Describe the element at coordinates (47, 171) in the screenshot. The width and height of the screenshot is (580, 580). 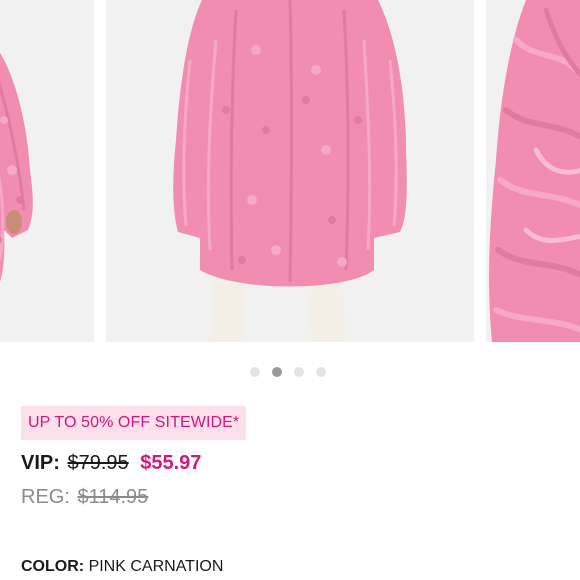
I see `product-image-side` at that location.